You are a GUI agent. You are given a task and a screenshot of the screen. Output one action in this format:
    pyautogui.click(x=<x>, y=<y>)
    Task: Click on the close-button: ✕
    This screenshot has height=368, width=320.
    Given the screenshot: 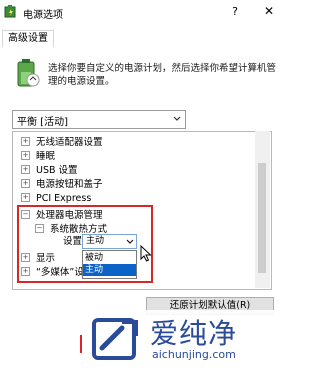 What is the action you would take?
    pyautogui.click(x=269, y=11)
    